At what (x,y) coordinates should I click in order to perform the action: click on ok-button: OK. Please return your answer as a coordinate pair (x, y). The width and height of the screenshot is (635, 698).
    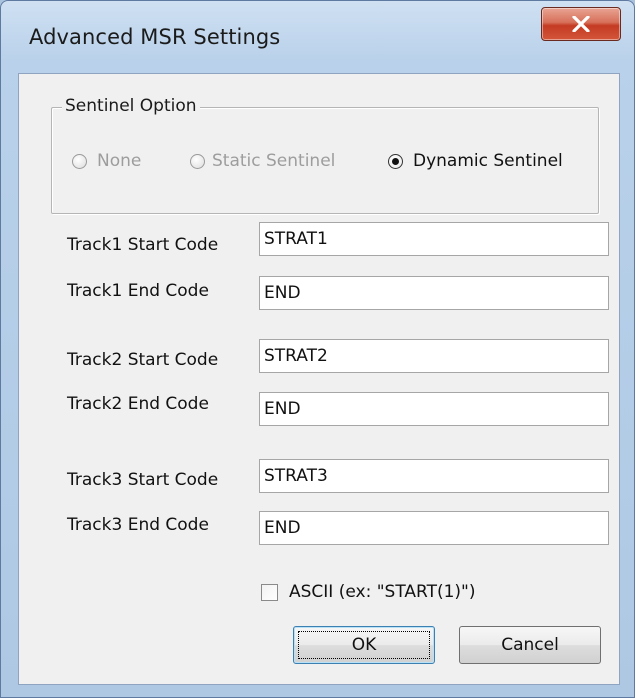
    Looking at the image, I should click on (364, 645).